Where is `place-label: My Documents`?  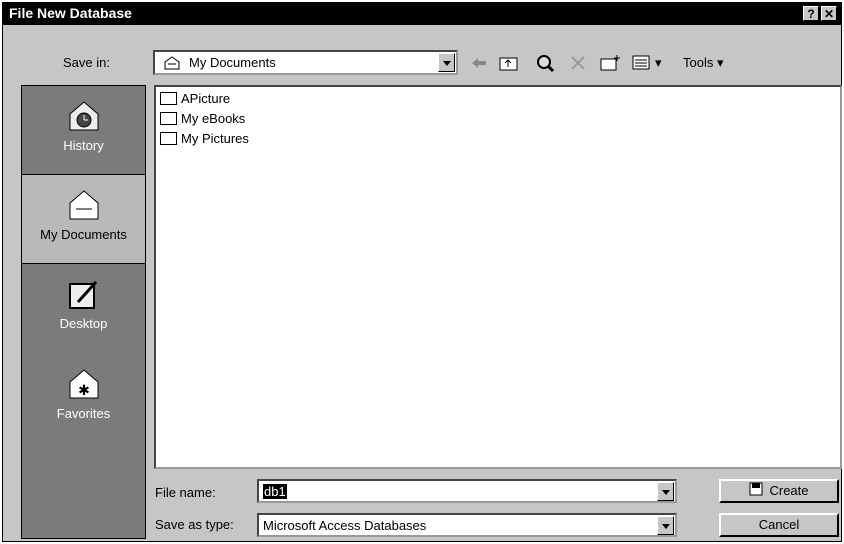 place-label: My Documents is located at coordinates (83, 234).